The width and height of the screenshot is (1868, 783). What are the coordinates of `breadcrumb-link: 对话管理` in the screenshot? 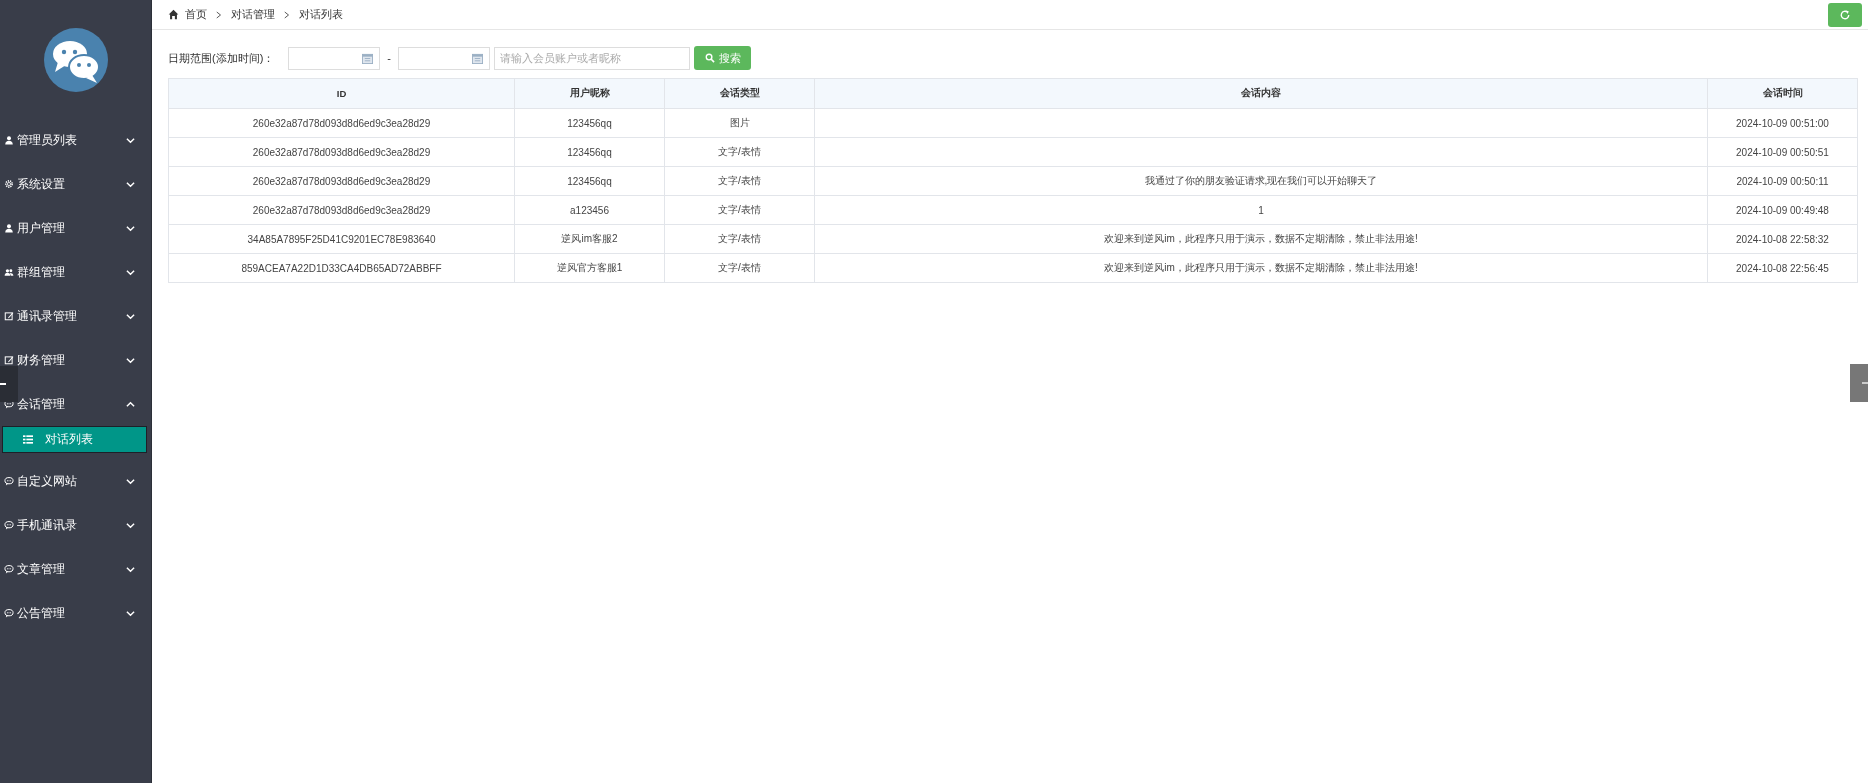 It's located at (253, 14).